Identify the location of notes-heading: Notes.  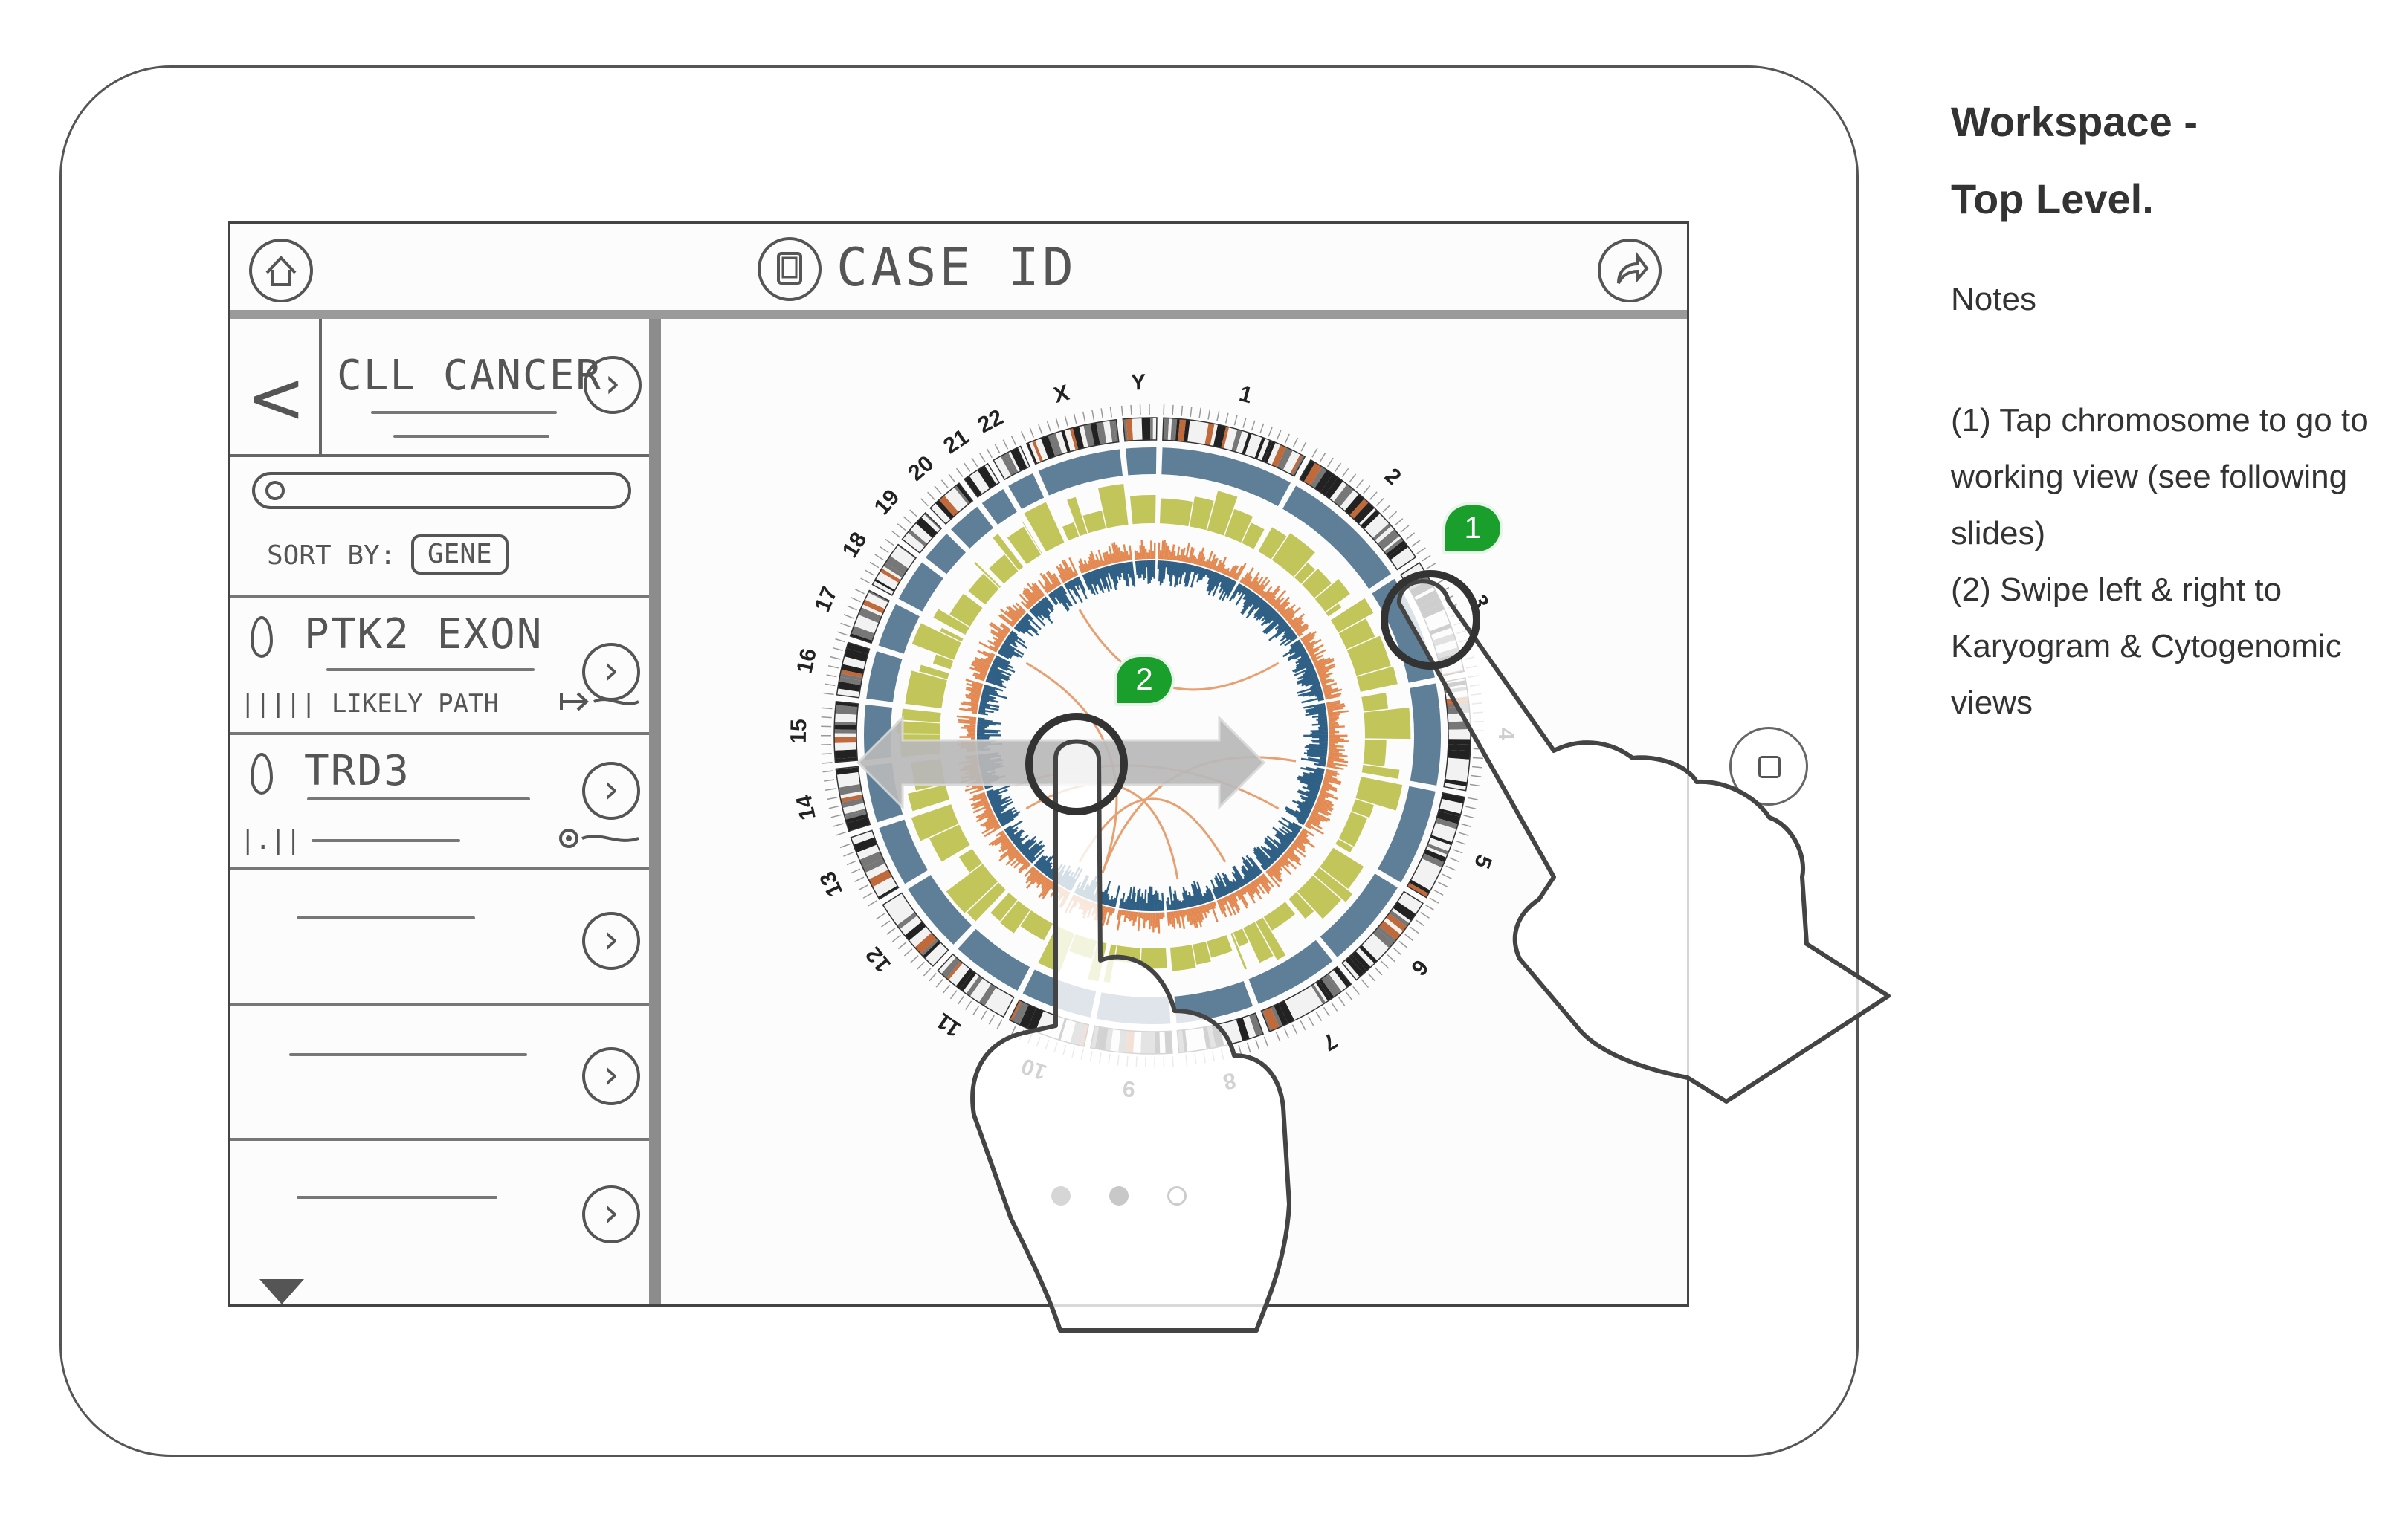
(1993, 299).